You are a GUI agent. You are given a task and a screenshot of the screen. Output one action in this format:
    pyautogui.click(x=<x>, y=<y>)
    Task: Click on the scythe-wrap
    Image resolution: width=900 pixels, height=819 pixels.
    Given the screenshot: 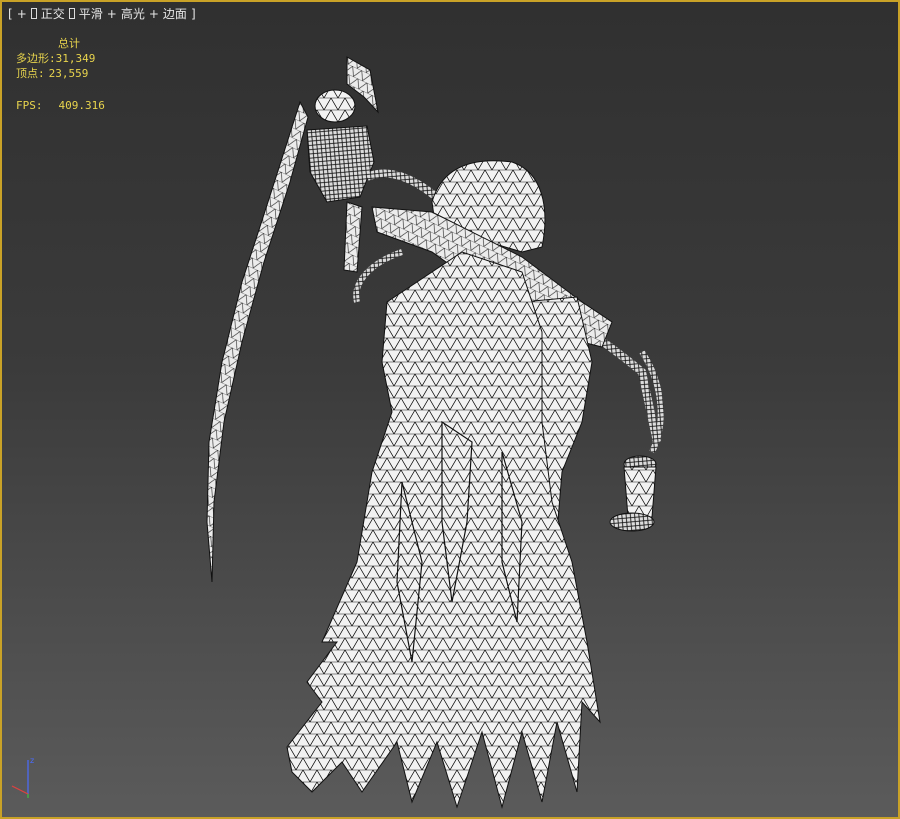 What is the action you would take?
    pyautogui.click(x=340, y=164)
    